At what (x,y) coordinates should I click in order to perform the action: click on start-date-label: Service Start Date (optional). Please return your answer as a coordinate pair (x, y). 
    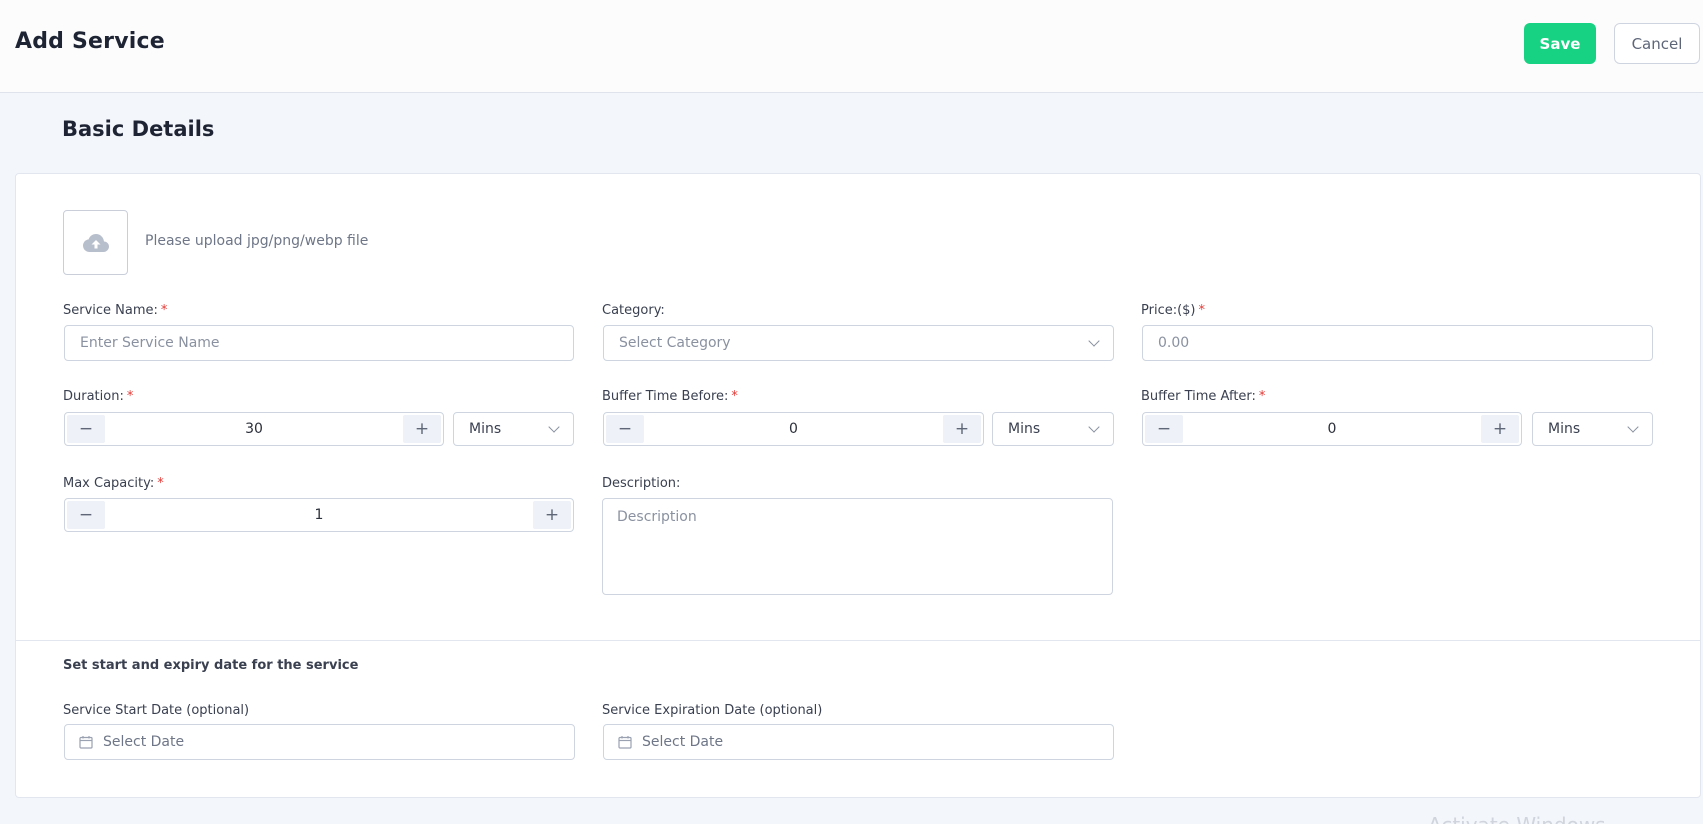
    Looking at the image, I should click on (156, 710).